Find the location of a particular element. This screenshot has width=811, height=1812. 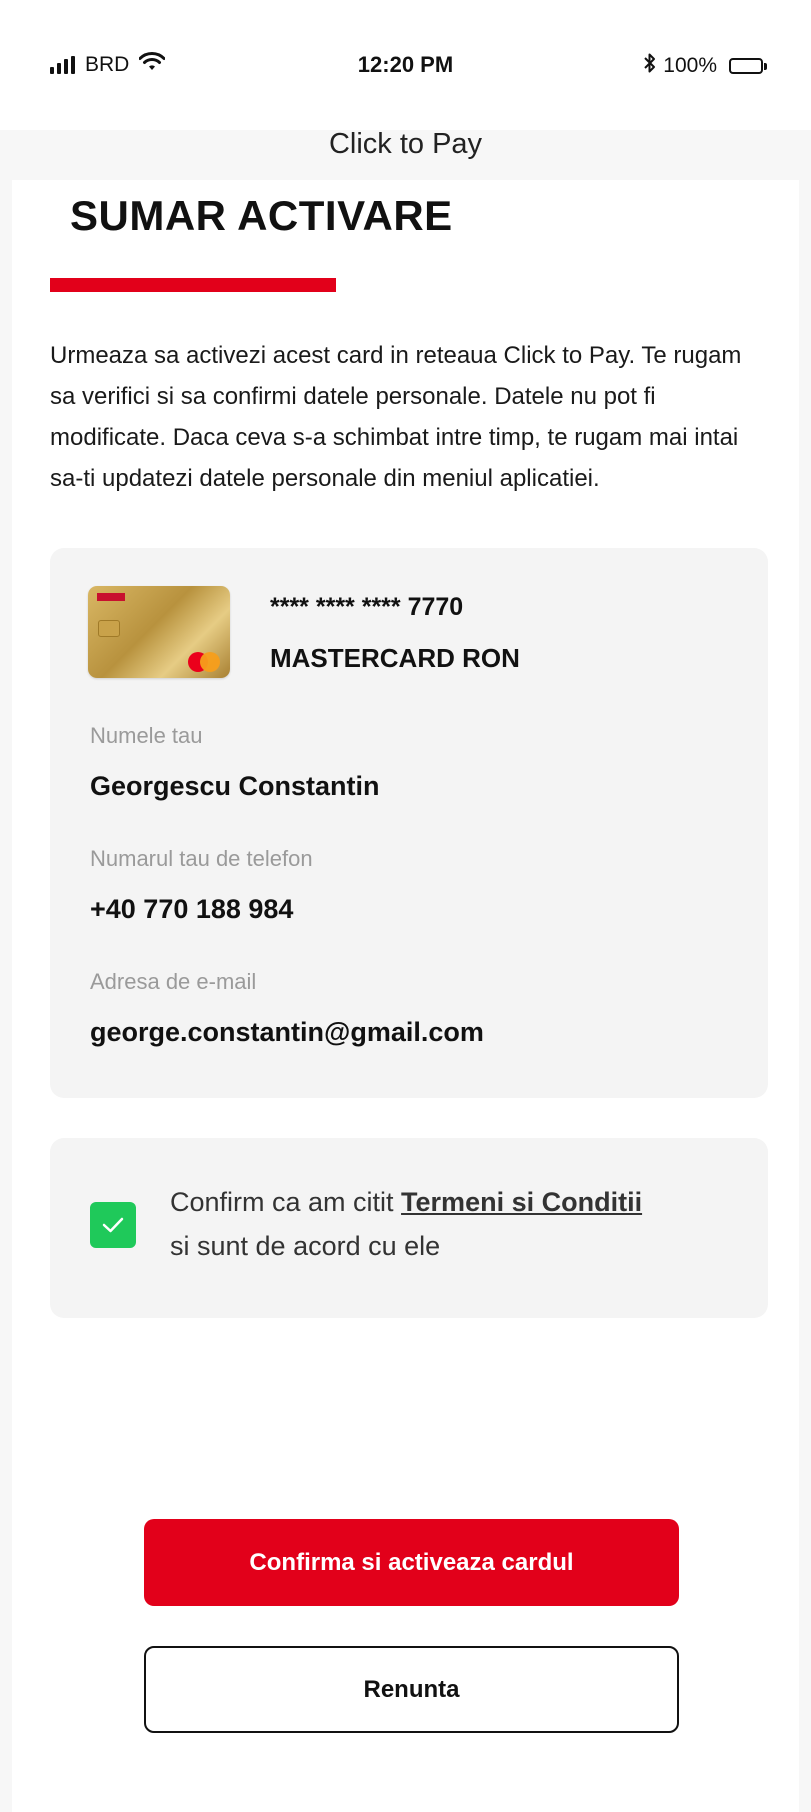

page-title: SUMAR ACTIVARE is located at coordinates (261, 215).